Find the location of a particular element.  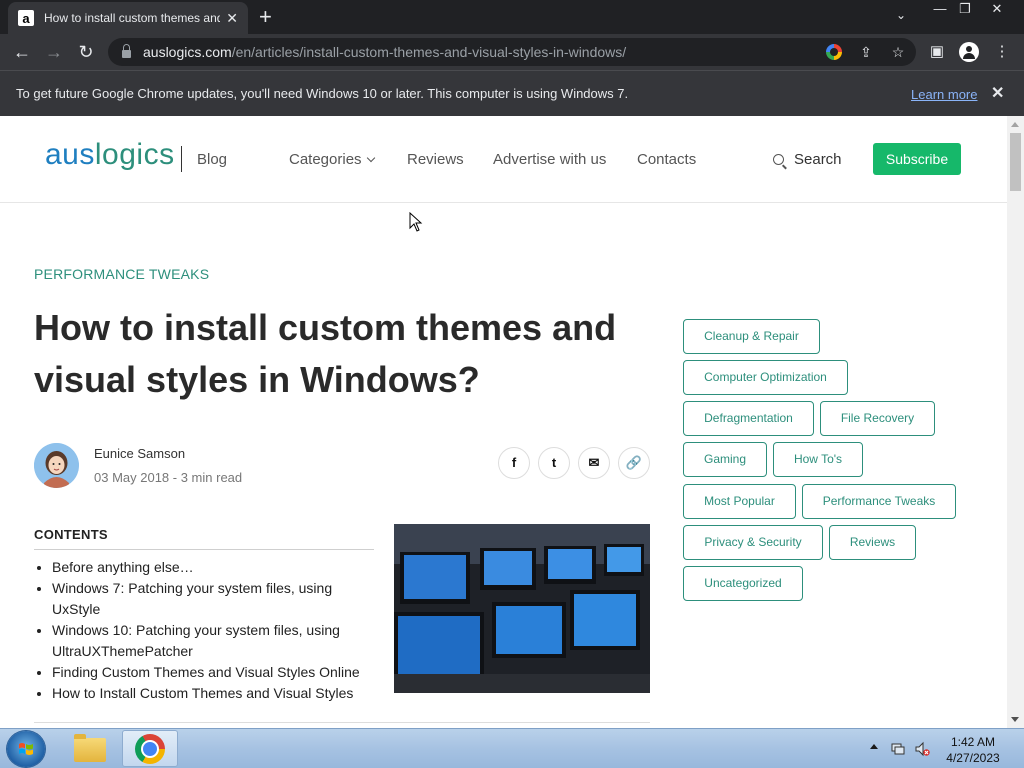

tag-file-recovery: File Recovery is located at coordinates (877, 418).